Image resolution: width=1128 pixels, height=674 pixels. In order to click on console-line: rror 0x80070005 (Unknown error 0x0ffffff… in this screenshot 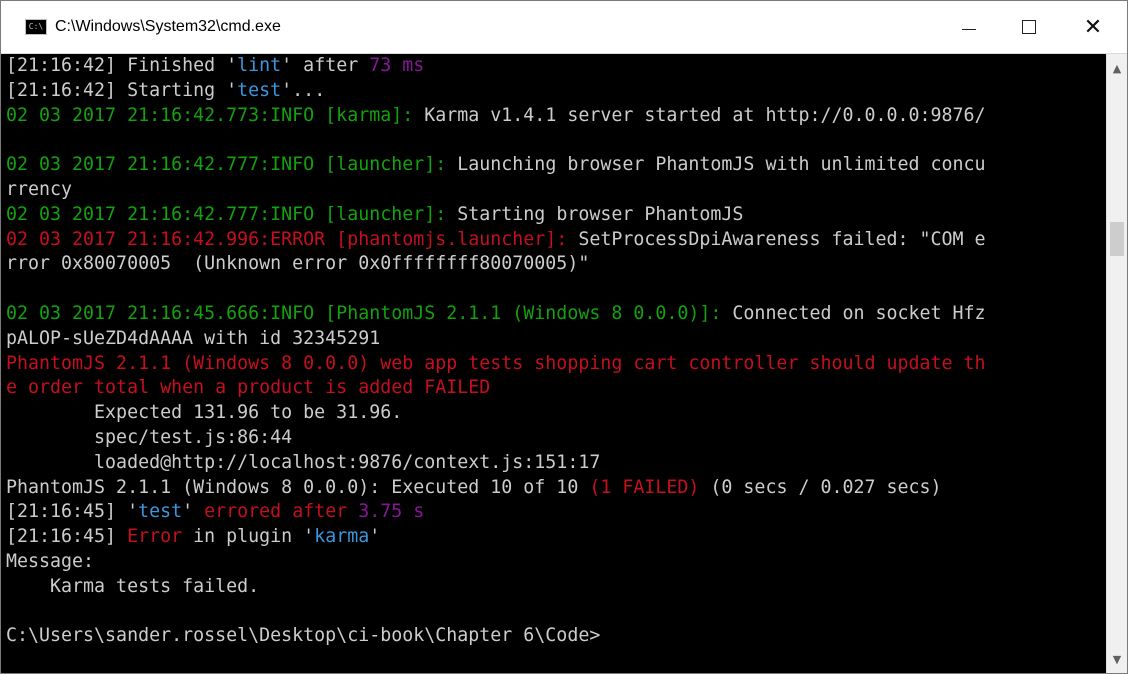, I will do `click(556, 264)`.